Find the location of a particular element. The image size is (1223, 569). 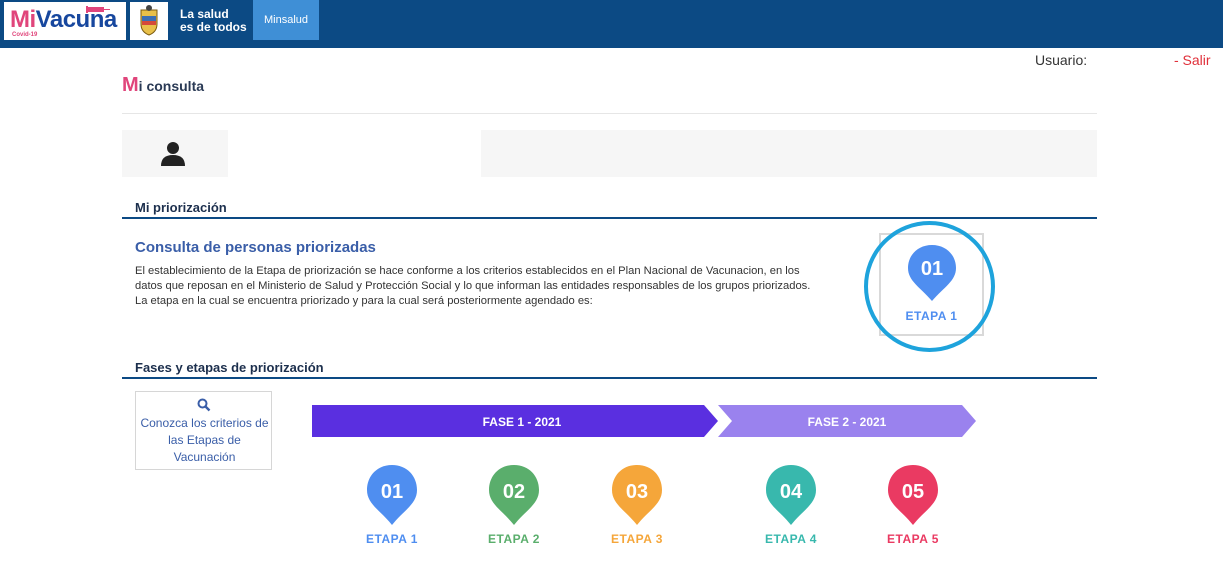

page-title: Mi consulta is located at coordinates (163, 85).